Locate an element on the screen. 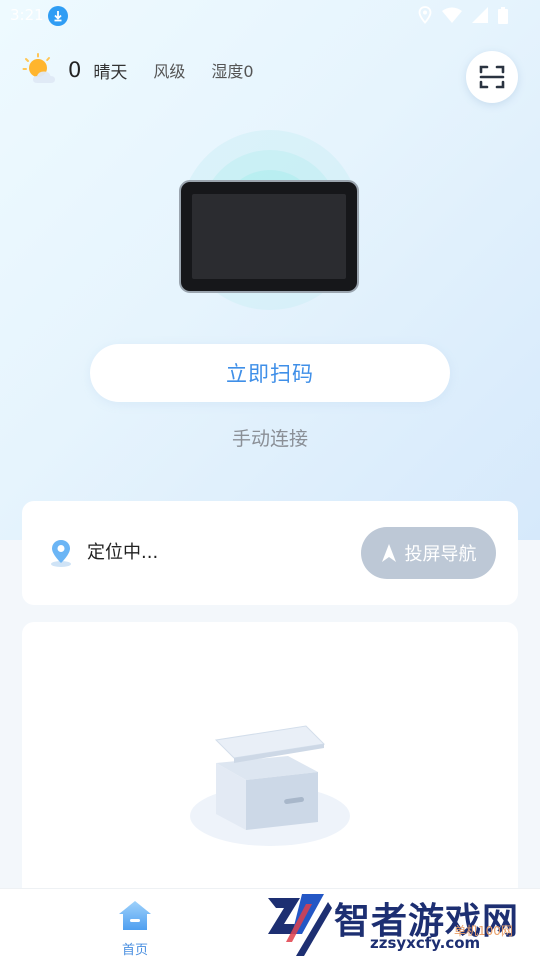 The image size is (540, 960). navigation-arrow-icon is located at coordinates (388, 553).